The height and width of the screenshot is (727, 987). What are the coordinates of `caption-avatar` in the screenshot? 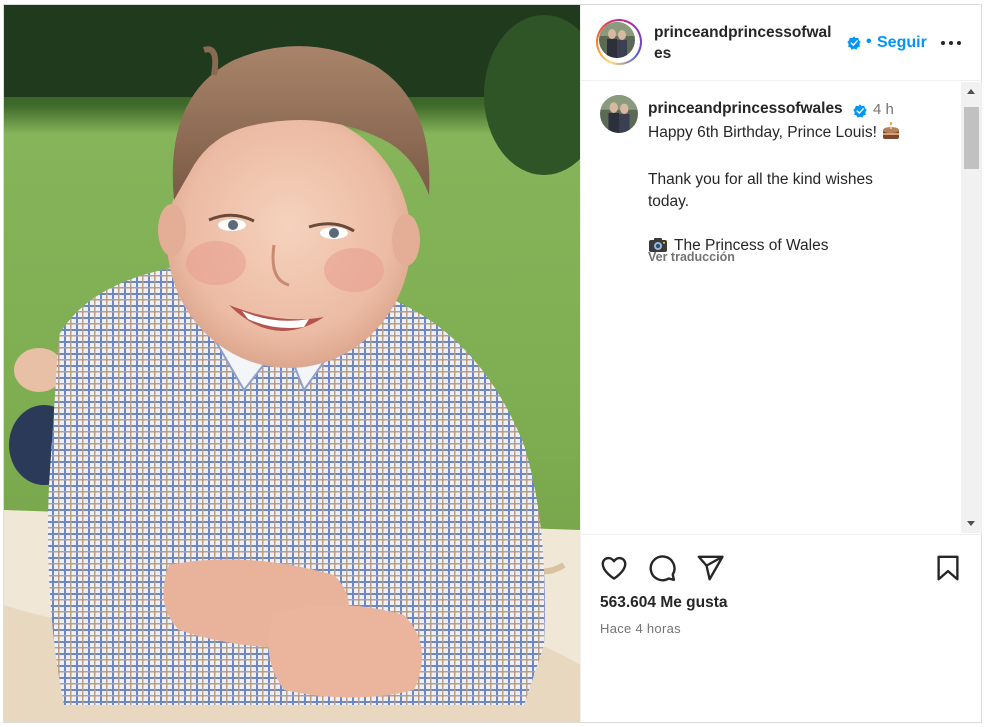 It's located at (619, 114).